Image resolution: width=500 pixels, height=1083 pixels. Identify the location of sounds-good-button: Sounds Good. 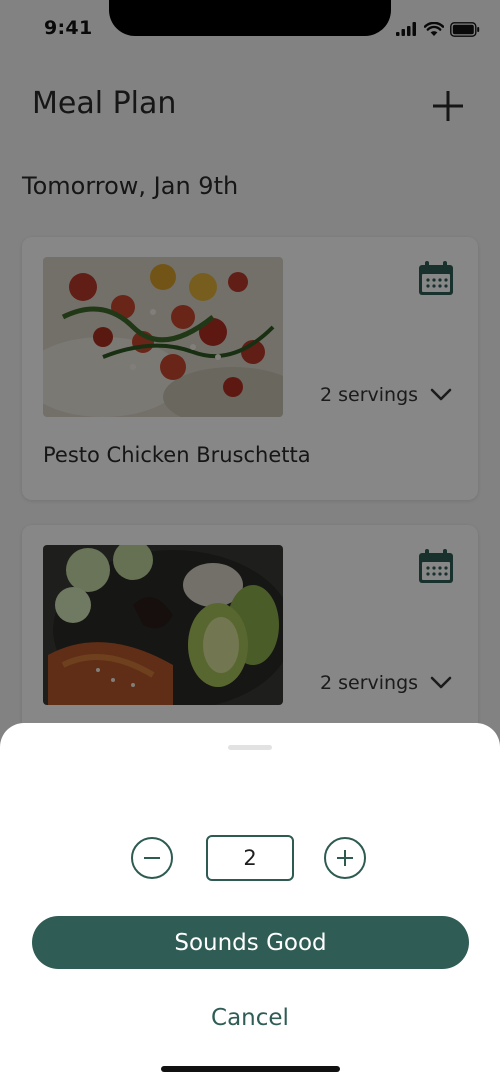
(250, 942).